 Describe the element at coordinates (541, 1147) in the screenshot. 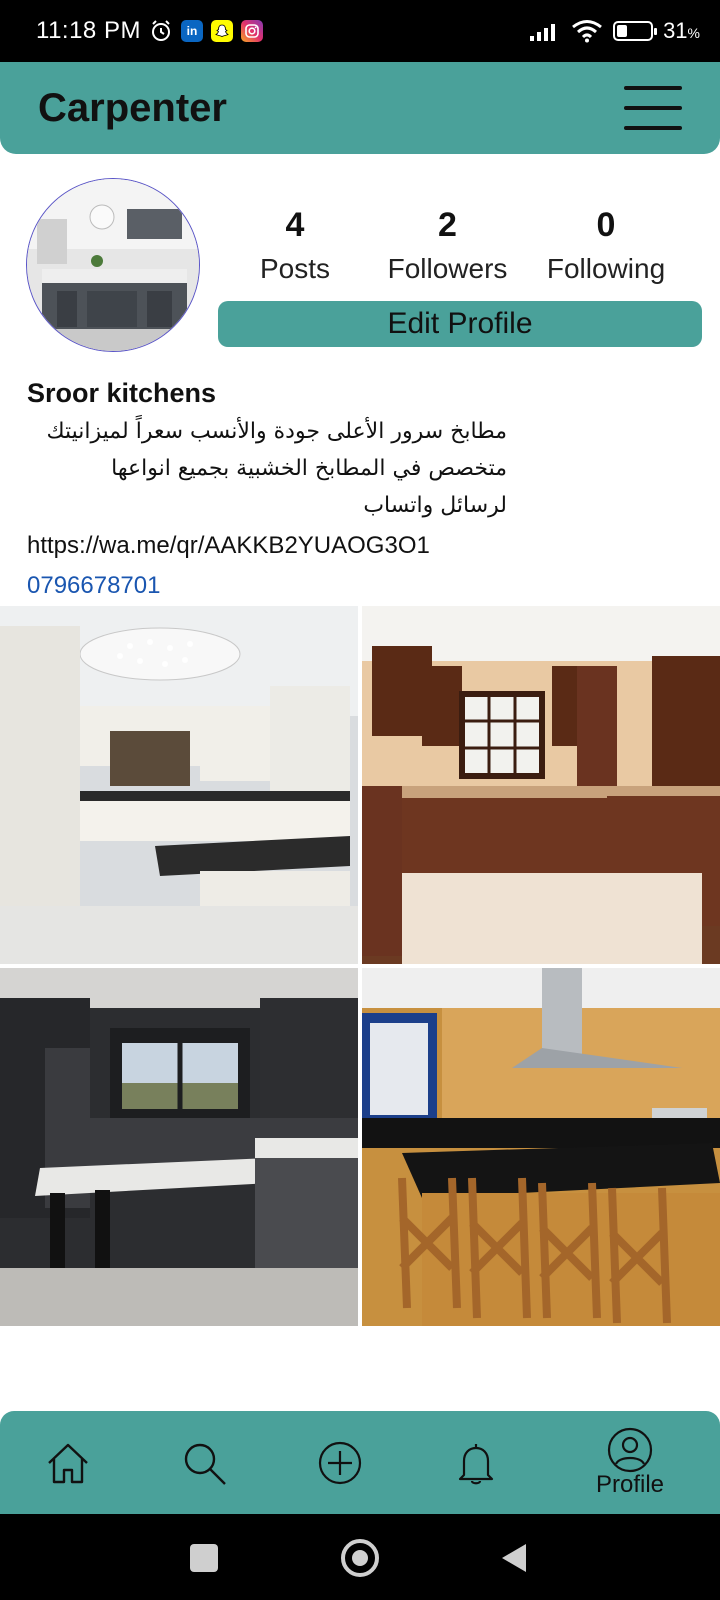

I see `island-kitchen-post` at that location.